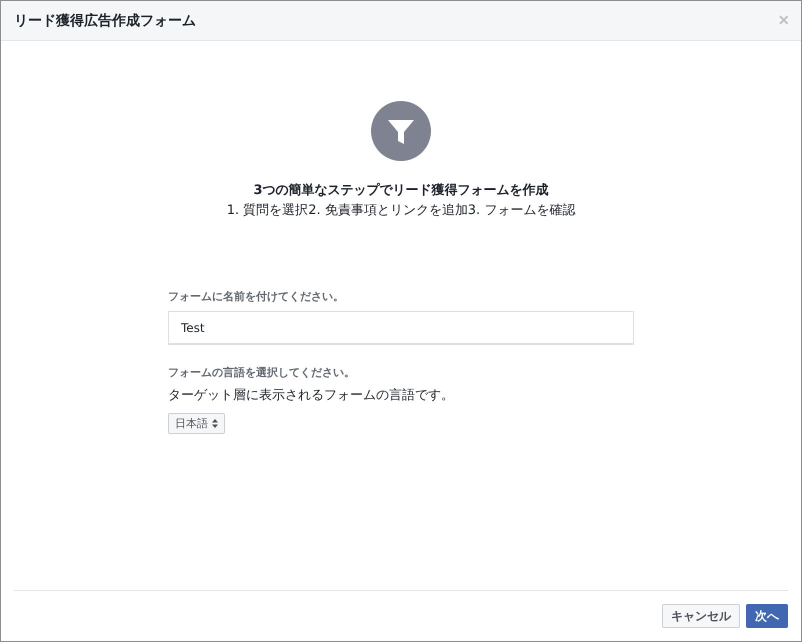 The height and width of the screenshot is (642, 802). I want to click on language-select: 日本語, so click(196, 423).